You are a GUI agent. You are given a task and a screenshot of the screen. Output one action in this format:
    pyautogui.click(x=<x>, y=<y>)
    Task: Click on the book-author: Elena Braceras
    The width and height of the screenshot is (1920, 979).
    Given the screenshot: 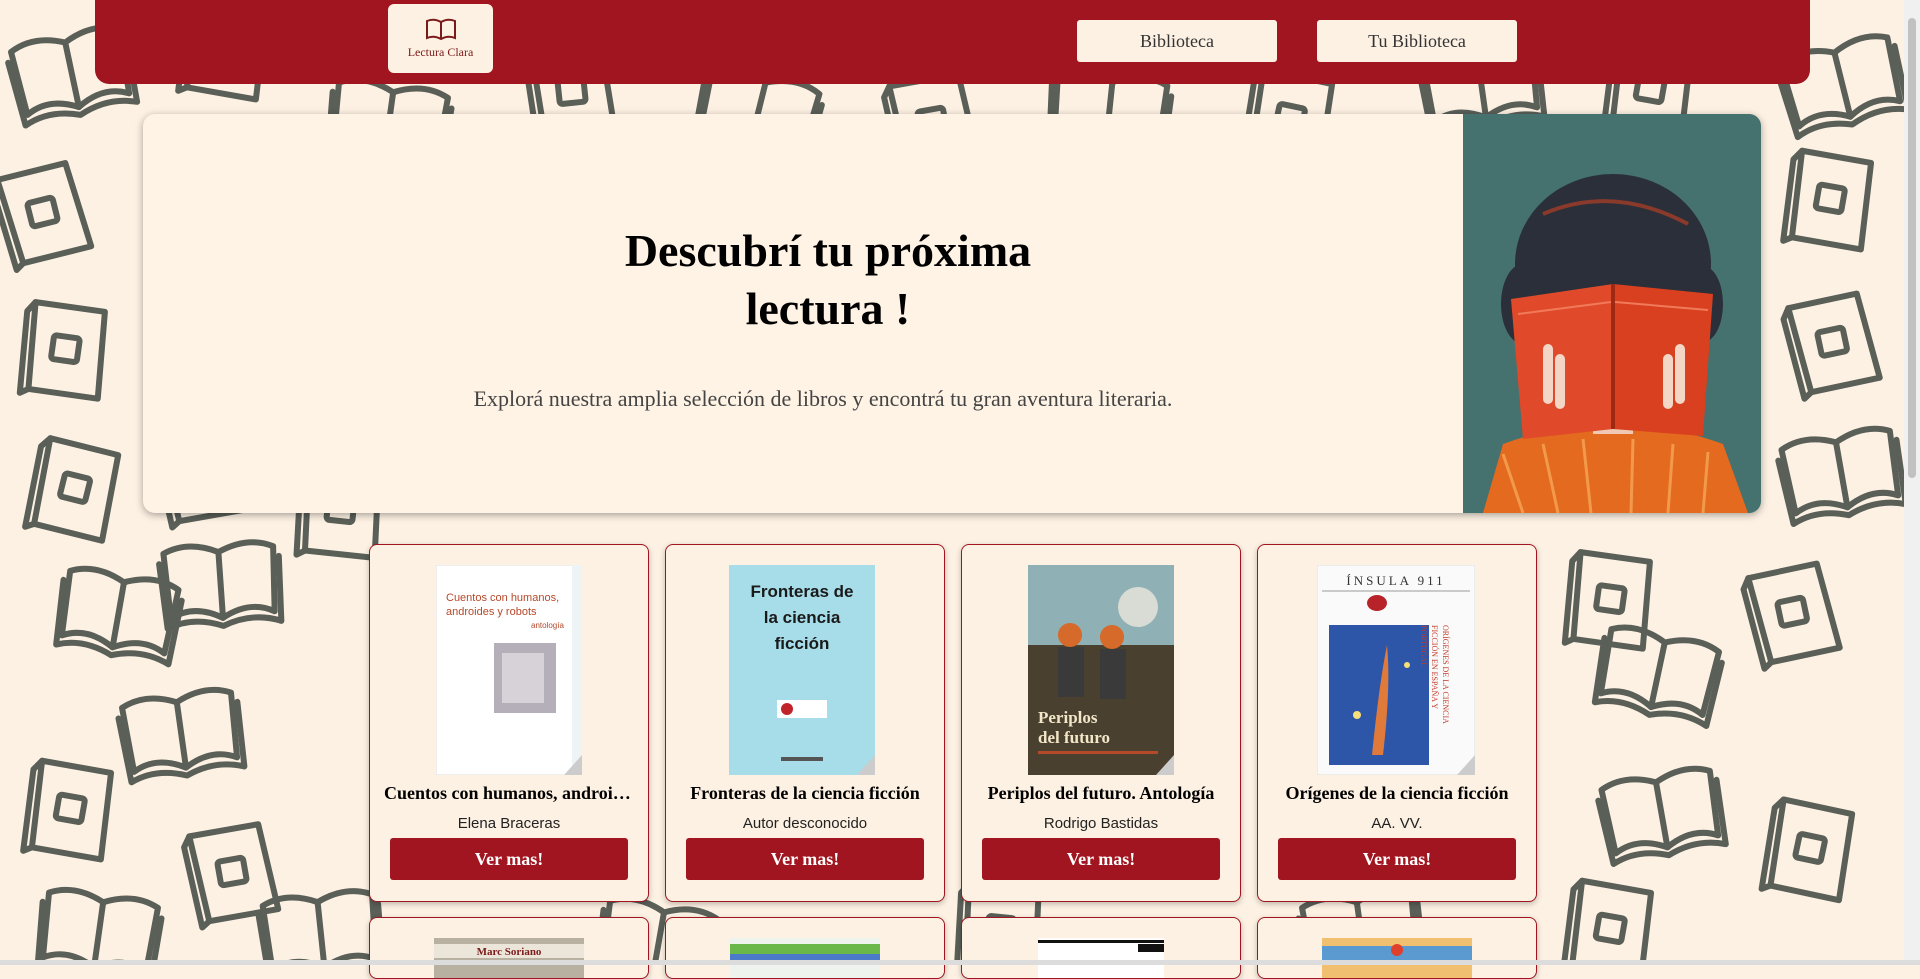 What is the action you would take?
    pyautogui.click(x=509, y=823)
    